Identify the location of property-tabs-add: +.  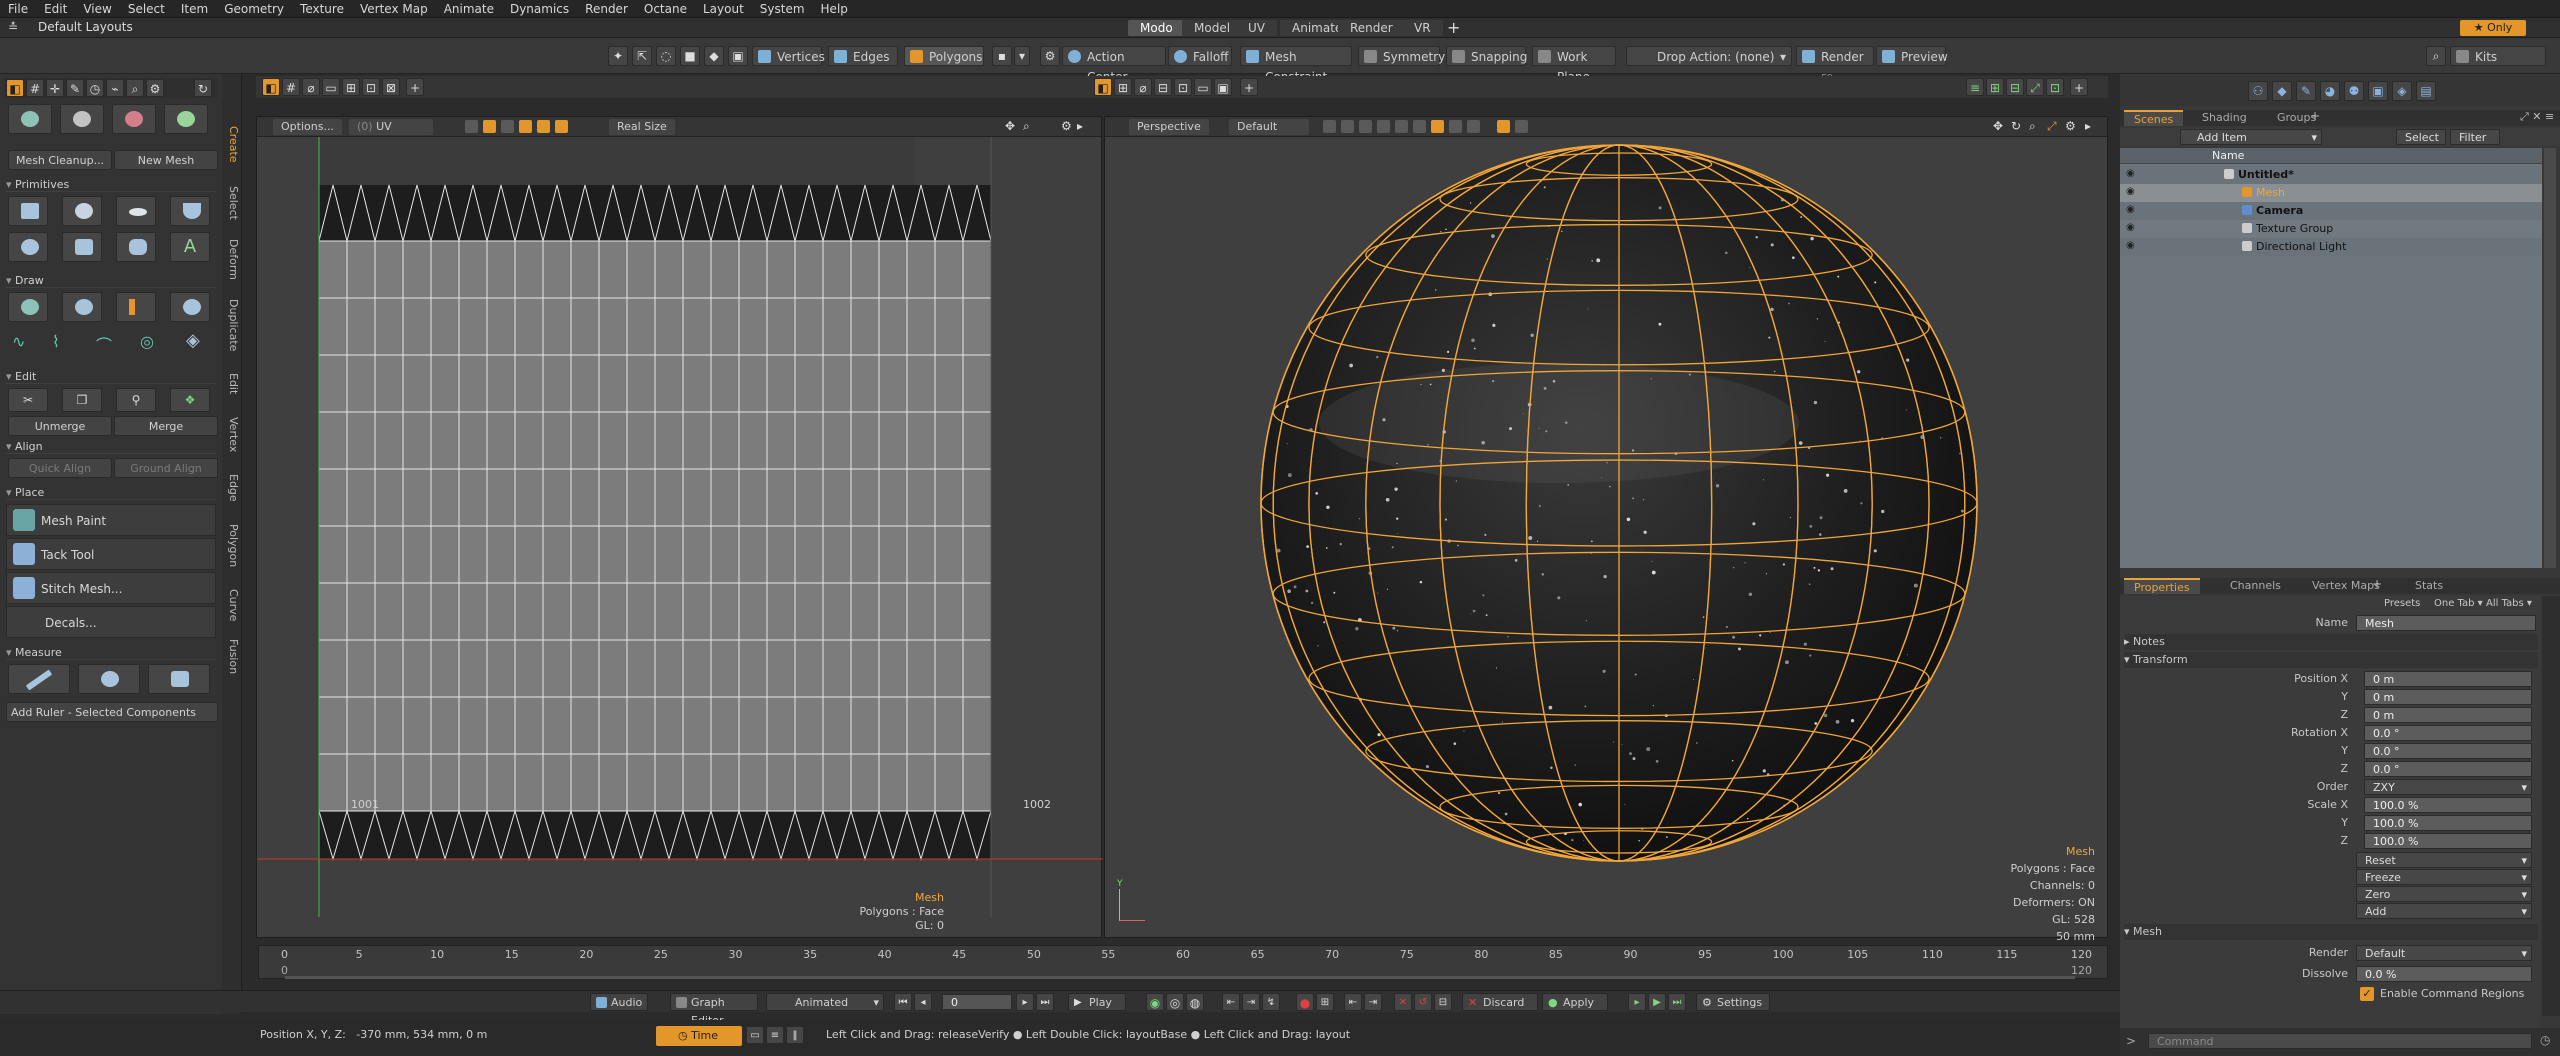
(2377, 584).